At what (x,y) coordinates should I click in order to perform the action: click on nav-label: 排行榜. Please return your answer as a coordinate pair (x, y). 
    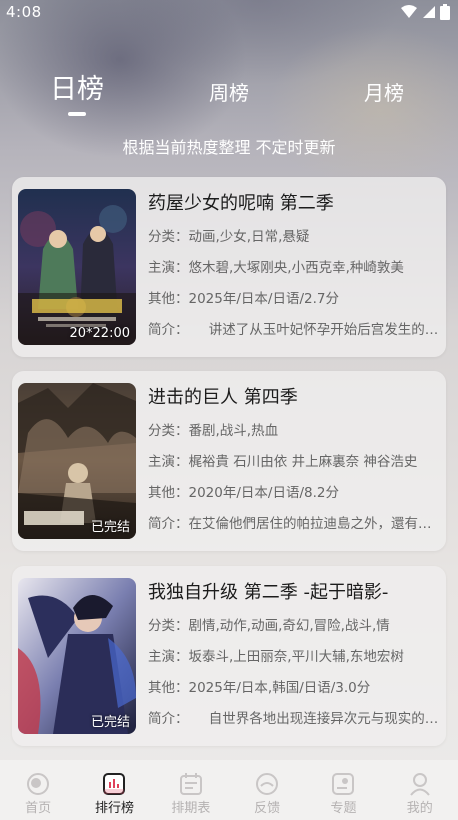
    Looking at the image, I should click on (114, 808).